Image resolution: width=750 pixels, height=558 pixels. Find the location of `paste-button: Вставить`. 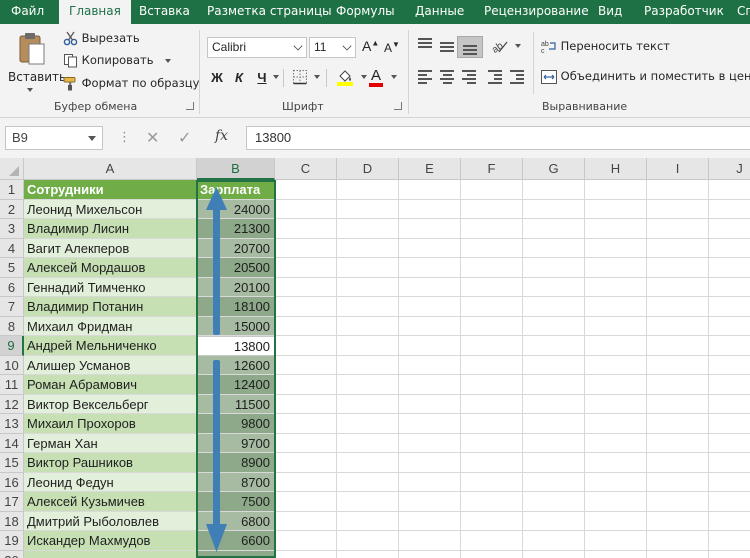

paste-button: Вставить is located at coordinates (37, 63).